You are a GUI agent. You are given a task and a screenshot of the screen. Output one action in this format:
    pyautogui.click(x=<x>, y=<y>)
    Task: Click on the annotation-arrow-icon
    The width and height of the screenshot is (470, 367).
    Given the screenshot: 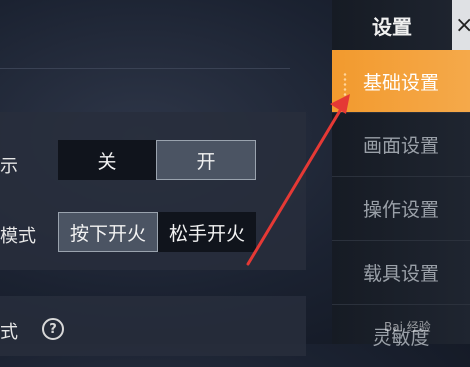 What is the action you would take?
    pyautogui.click(x=298, y=180)
    